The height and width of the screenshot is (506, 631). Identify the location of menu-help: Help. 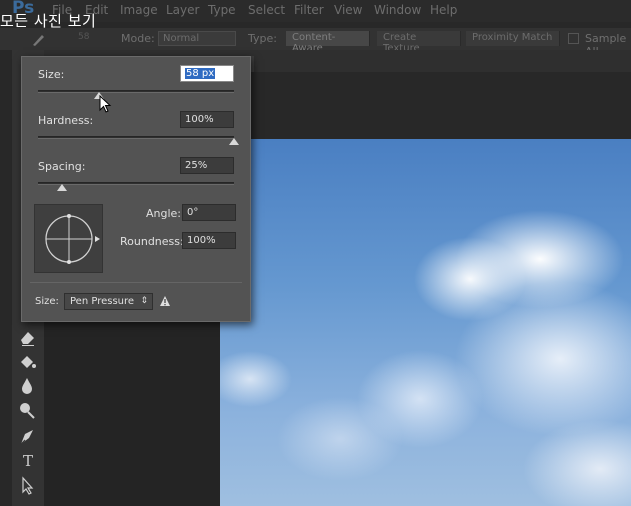
(443, 10).